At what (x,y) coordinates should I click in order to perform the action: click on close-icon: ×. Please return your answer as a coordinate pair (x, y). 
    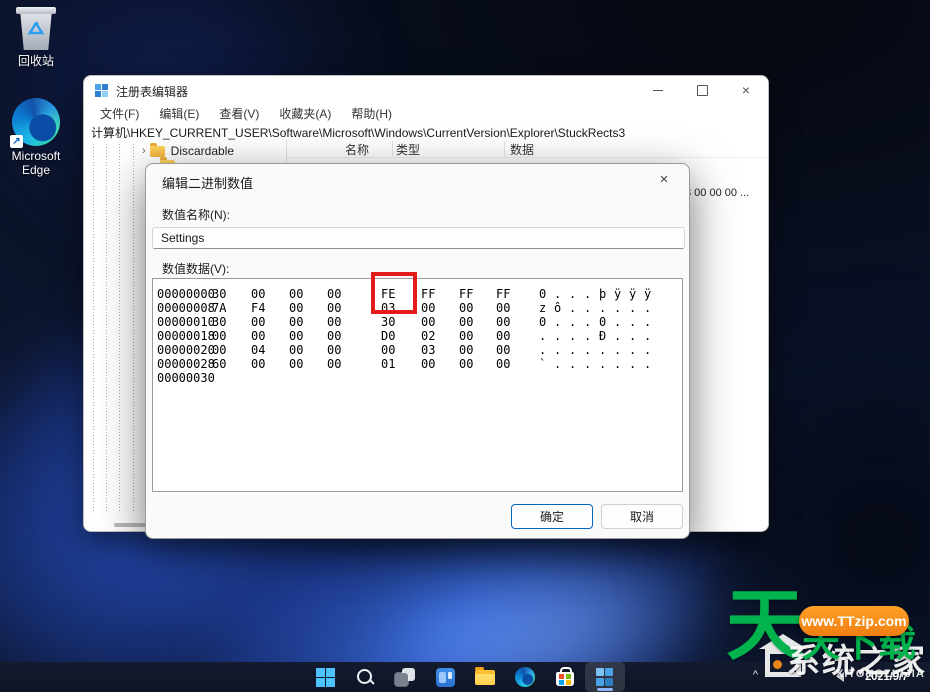
    Looking at the image, I should click on (664, 179).